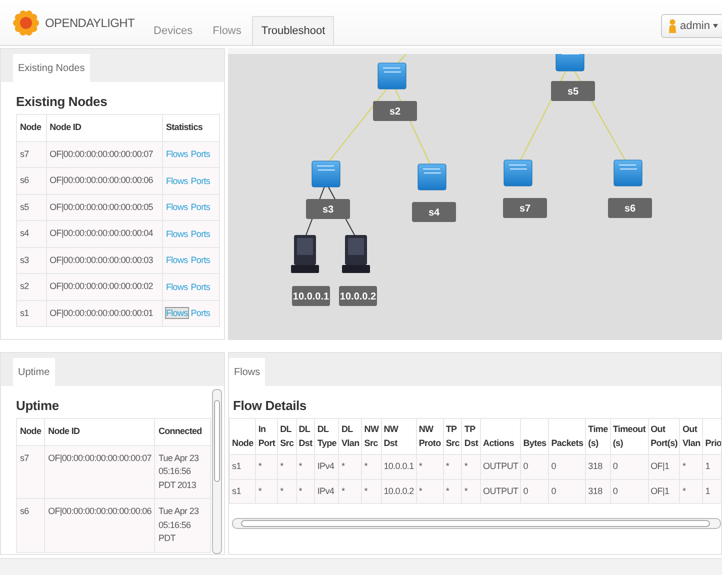 The height and width of the screenshot is (575, 722). I want to click on nav-tab: Flows, so click(227, 30).